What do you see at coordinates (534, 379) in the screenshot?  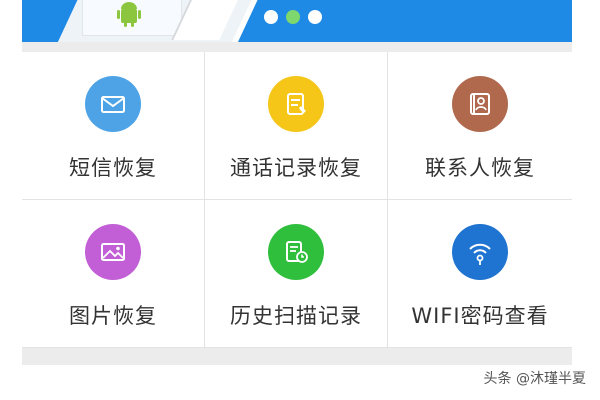 I see `watermark-text: 头条 @沐瑾半夏` at bounding box center [534, 379].